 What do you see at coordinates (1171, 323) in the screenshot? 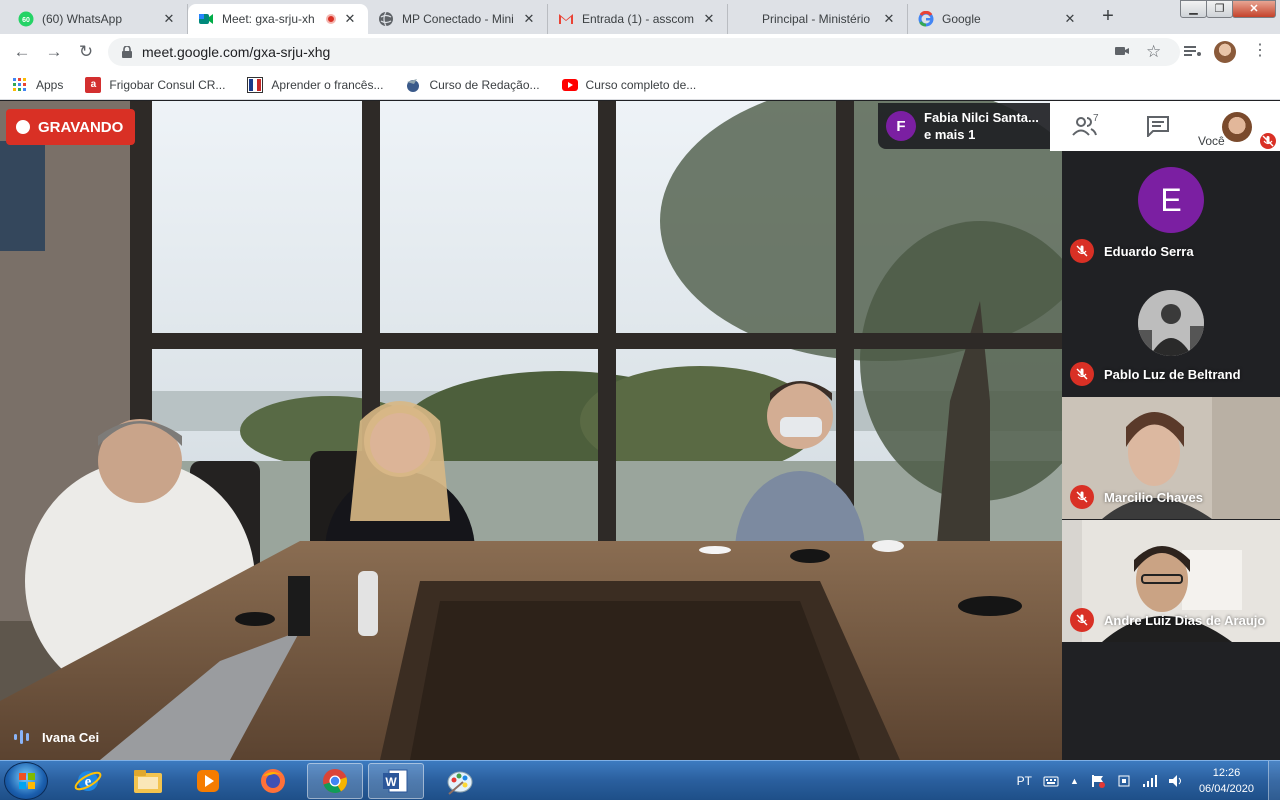
I see `participant-photo` at bounding box center [1171, 323].